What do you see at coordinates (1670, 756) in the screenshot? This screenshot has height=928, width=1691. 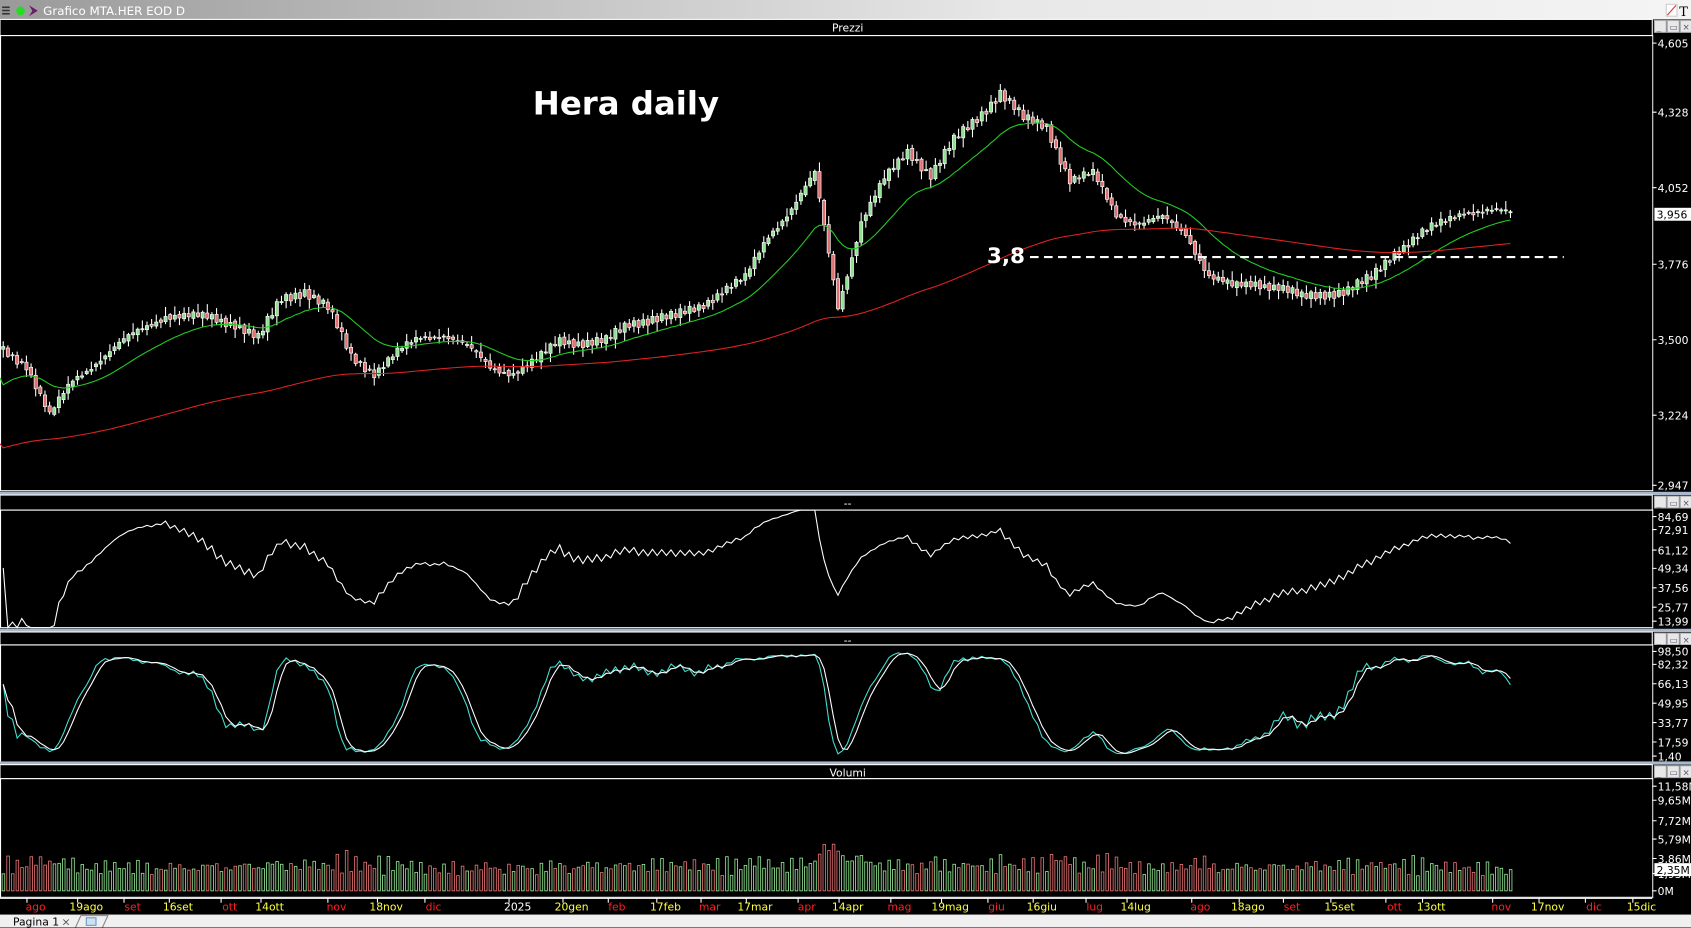 I see `axis-tick-label: 1,40` at bounding box center [1670, 756].